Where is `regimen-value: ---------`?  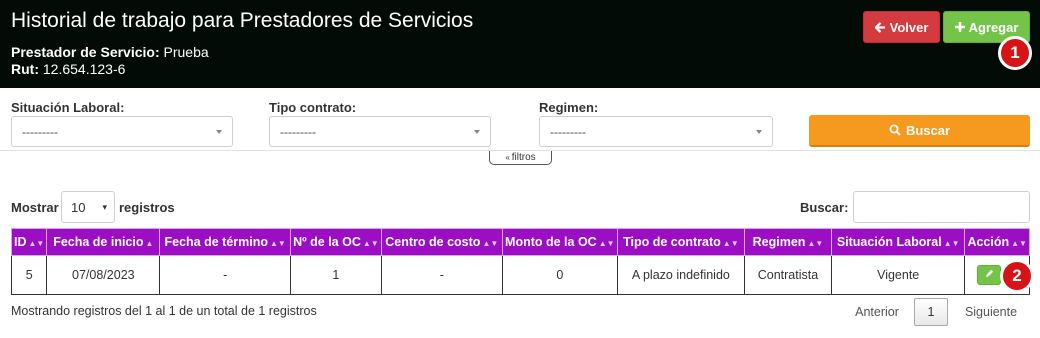 regimen-value: --------- is located at coordinates (568, 131).